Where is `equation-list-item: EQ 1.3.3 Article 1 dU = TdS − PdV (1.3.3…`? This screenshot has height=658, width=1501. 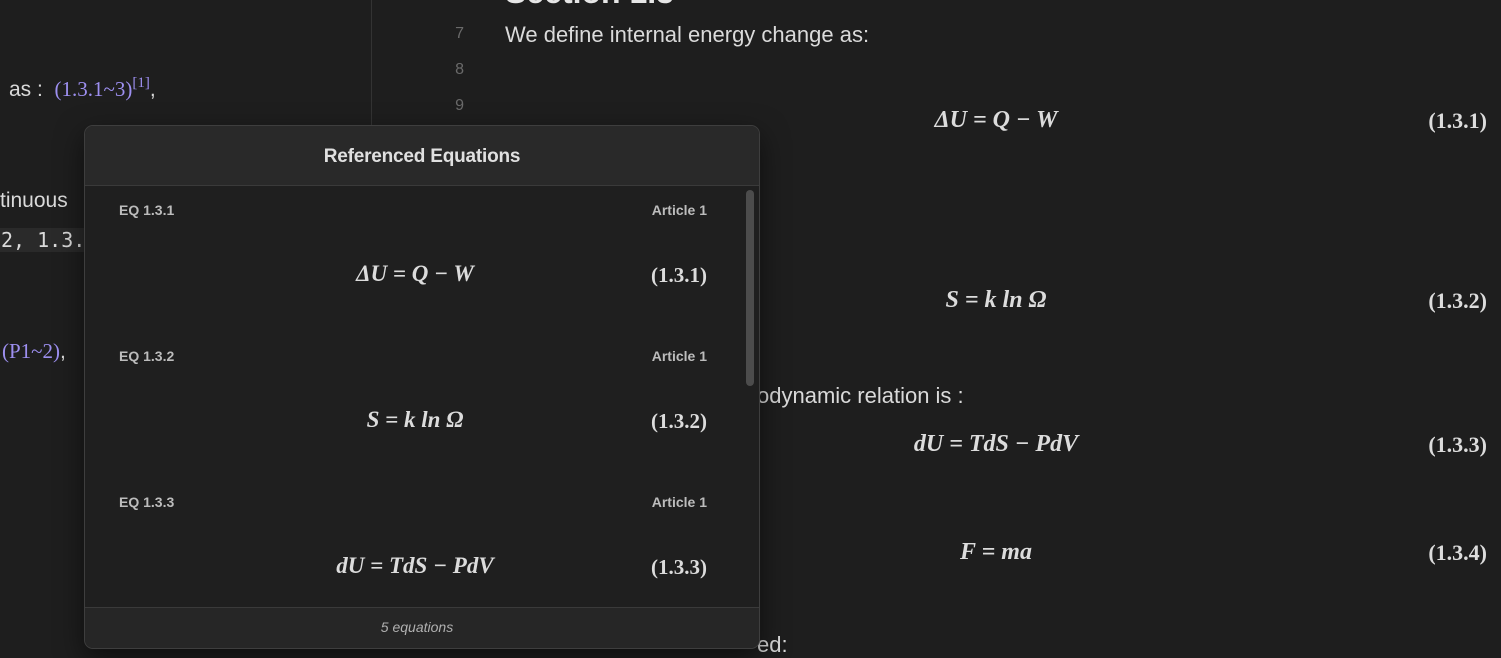
equation-list-item: EQ 1.3.3 Article 1 dU = TdS − PdV (1.3.3… is located at coordinates (422, 541).